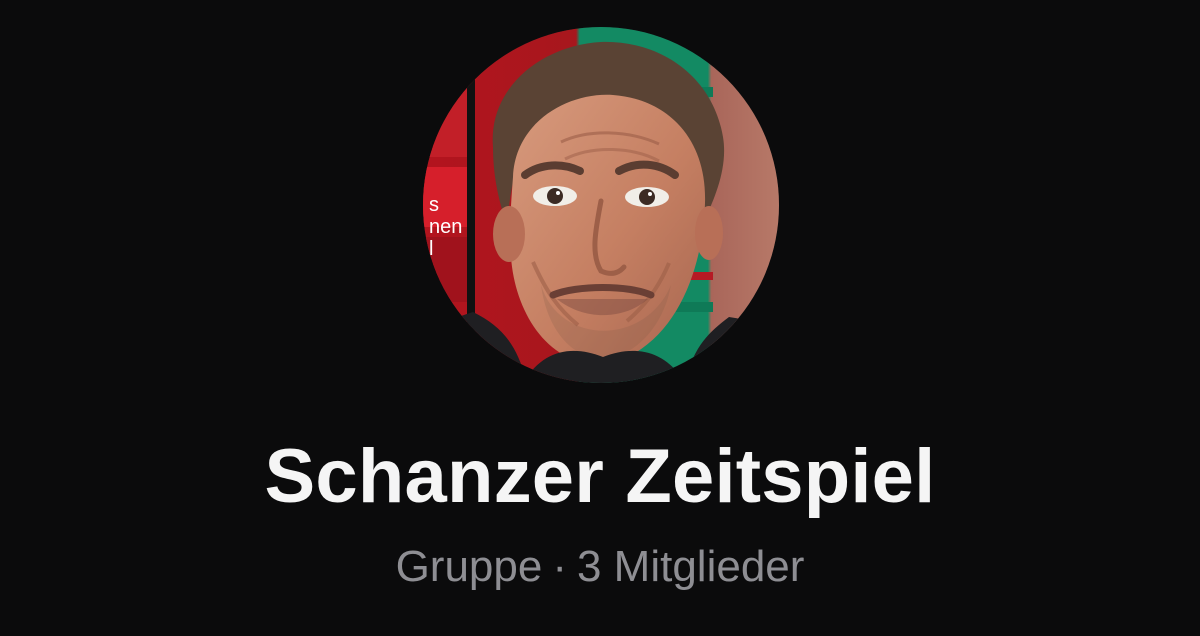 This screenshot has width=1200, height=636. I want to click on avatar-overlay-text-3: l, so click(431, 249).